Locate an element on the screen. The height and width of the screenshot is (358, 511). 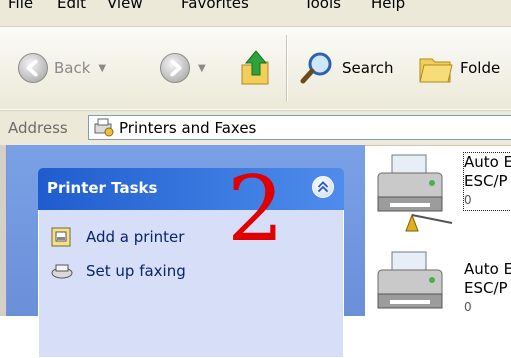
up-folder-button is located at coordinates (255, 68).